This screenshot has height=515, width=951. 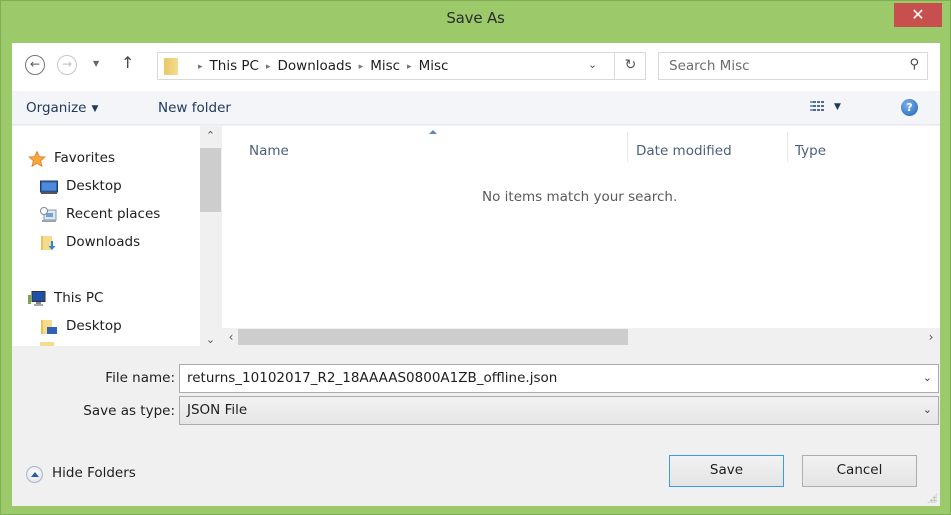 What do you see at coordinates (793, 66) in the screenshot?
I see `search-input: Search Misc ⚲` at bounding box center [793, 66].